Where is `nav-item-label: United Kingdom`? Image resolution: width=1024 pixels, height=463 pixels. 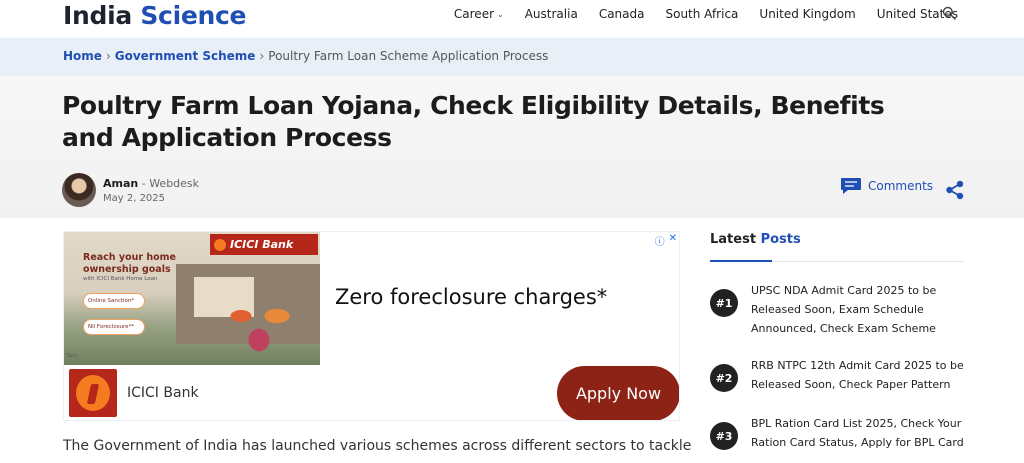 nav-item-label: United Kingdom is located at coordinates (807, 14).